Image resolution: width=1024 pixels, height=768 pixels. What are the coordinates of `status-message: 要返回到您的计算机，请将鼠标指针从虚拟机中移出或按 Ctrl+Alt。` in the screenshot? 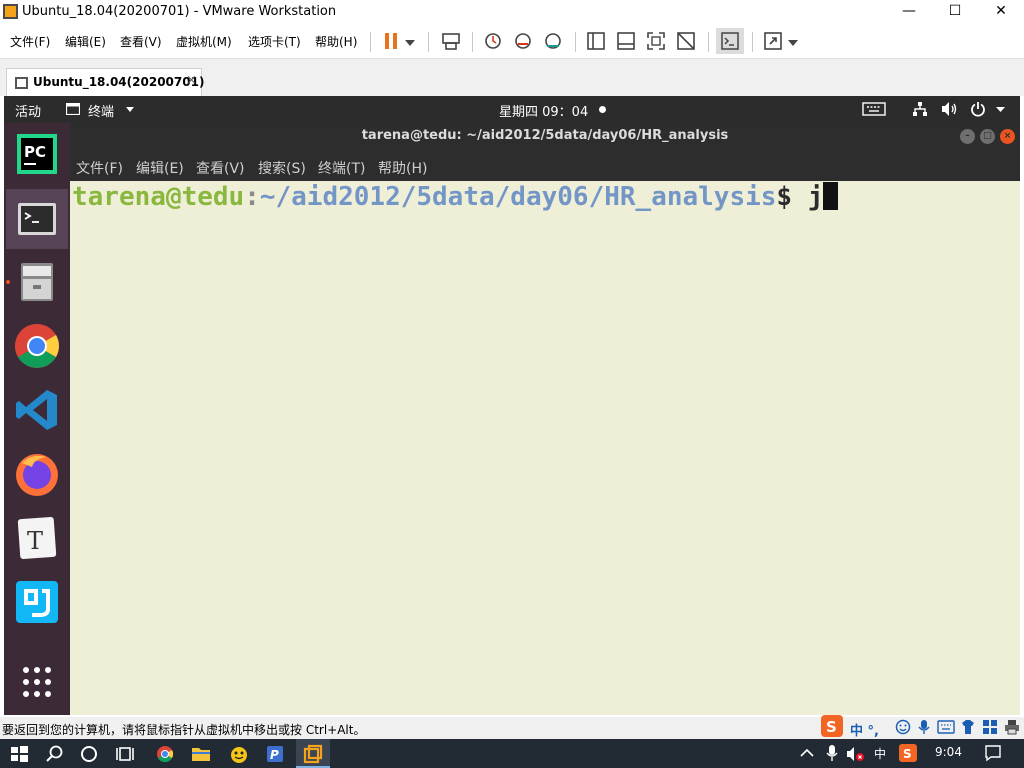 It's located at (184, 730).